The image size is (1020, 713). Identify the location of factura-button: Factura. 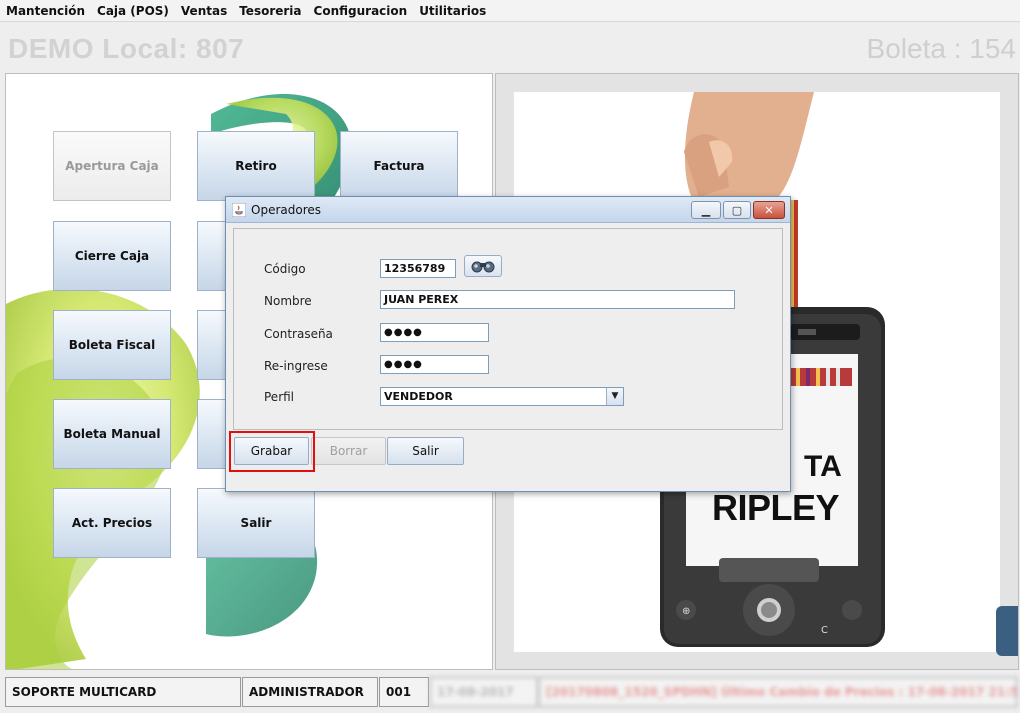
(399, 166).